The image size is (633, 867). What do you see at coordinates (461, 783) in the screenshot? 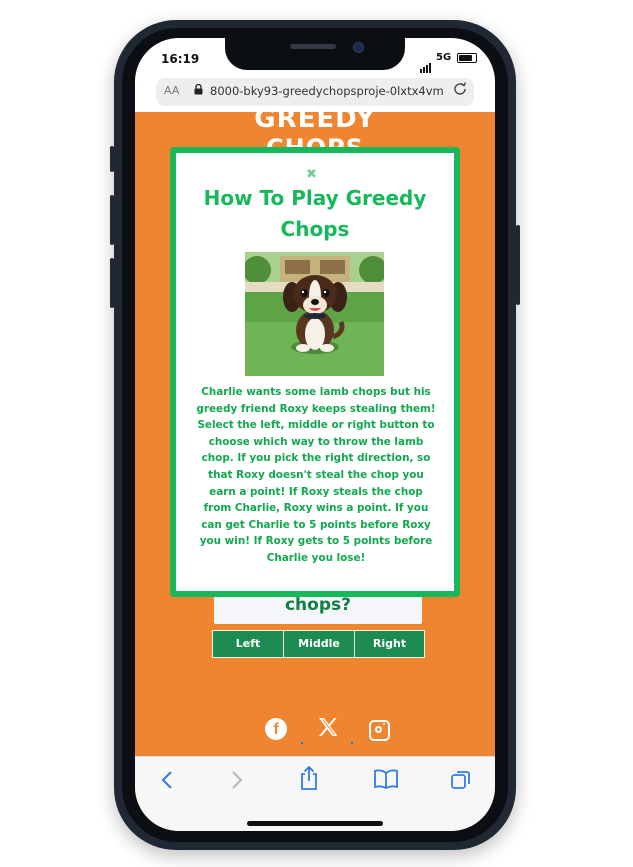
I see `tabs-icon` at bounding box center [461, 783].